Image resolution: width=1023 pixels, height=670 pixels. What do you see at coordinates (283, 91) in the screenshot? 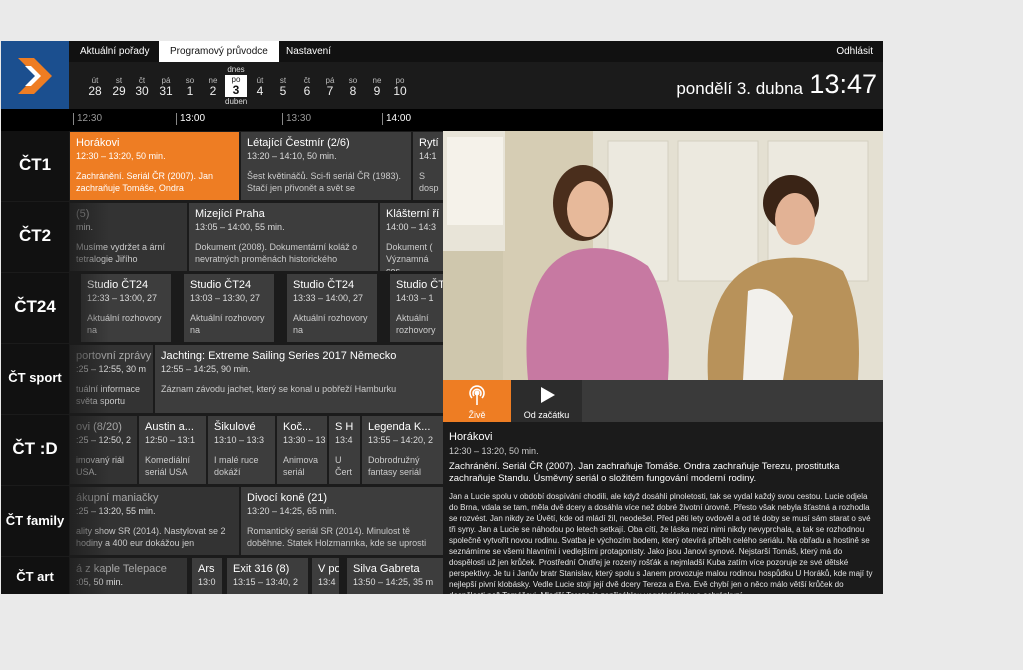
I see `day-number: 5` at bounding box center [283, 91].